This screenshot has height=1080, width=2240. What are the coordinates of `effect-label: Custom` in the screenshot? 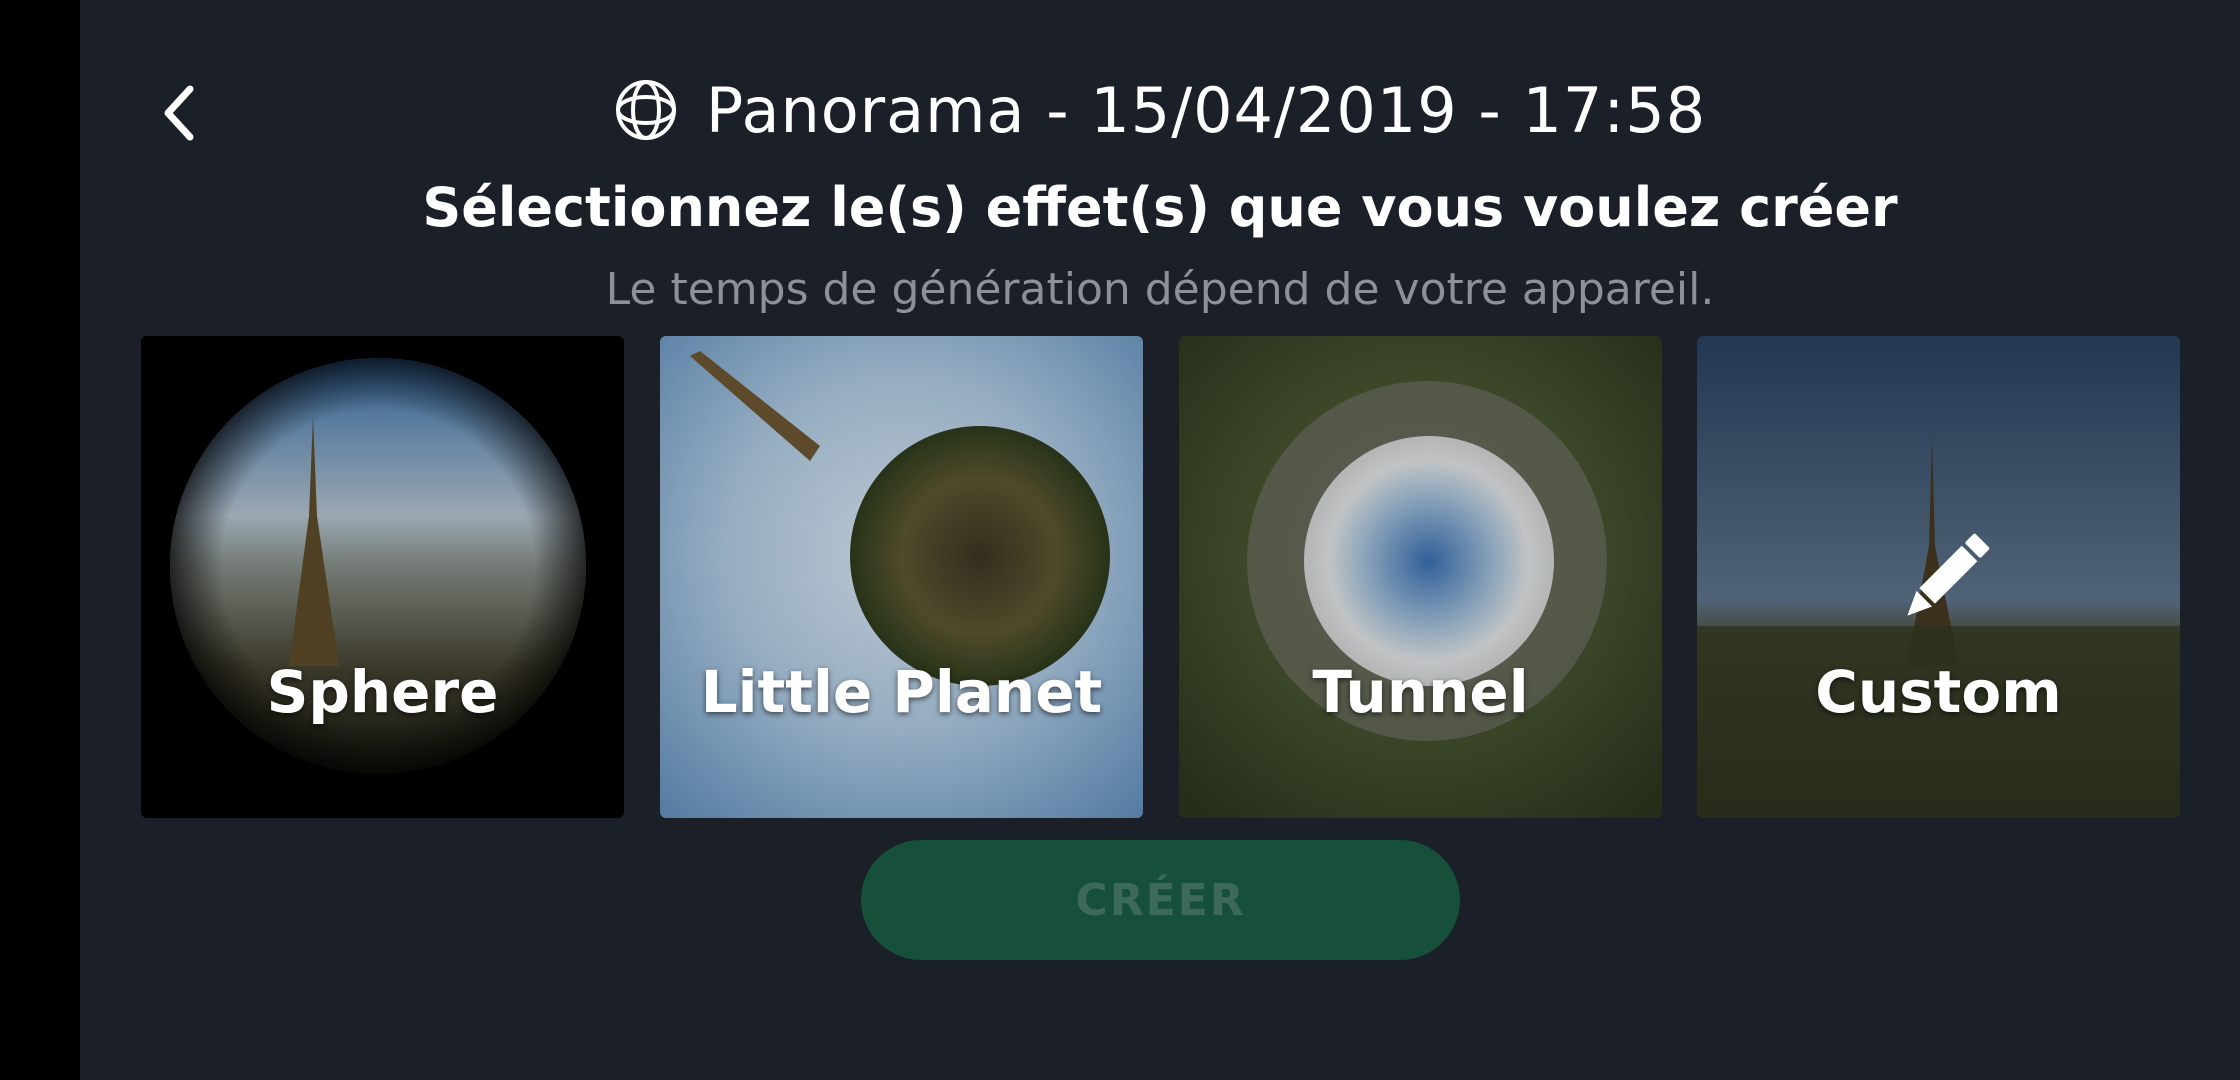 It's located at (1938, 692).